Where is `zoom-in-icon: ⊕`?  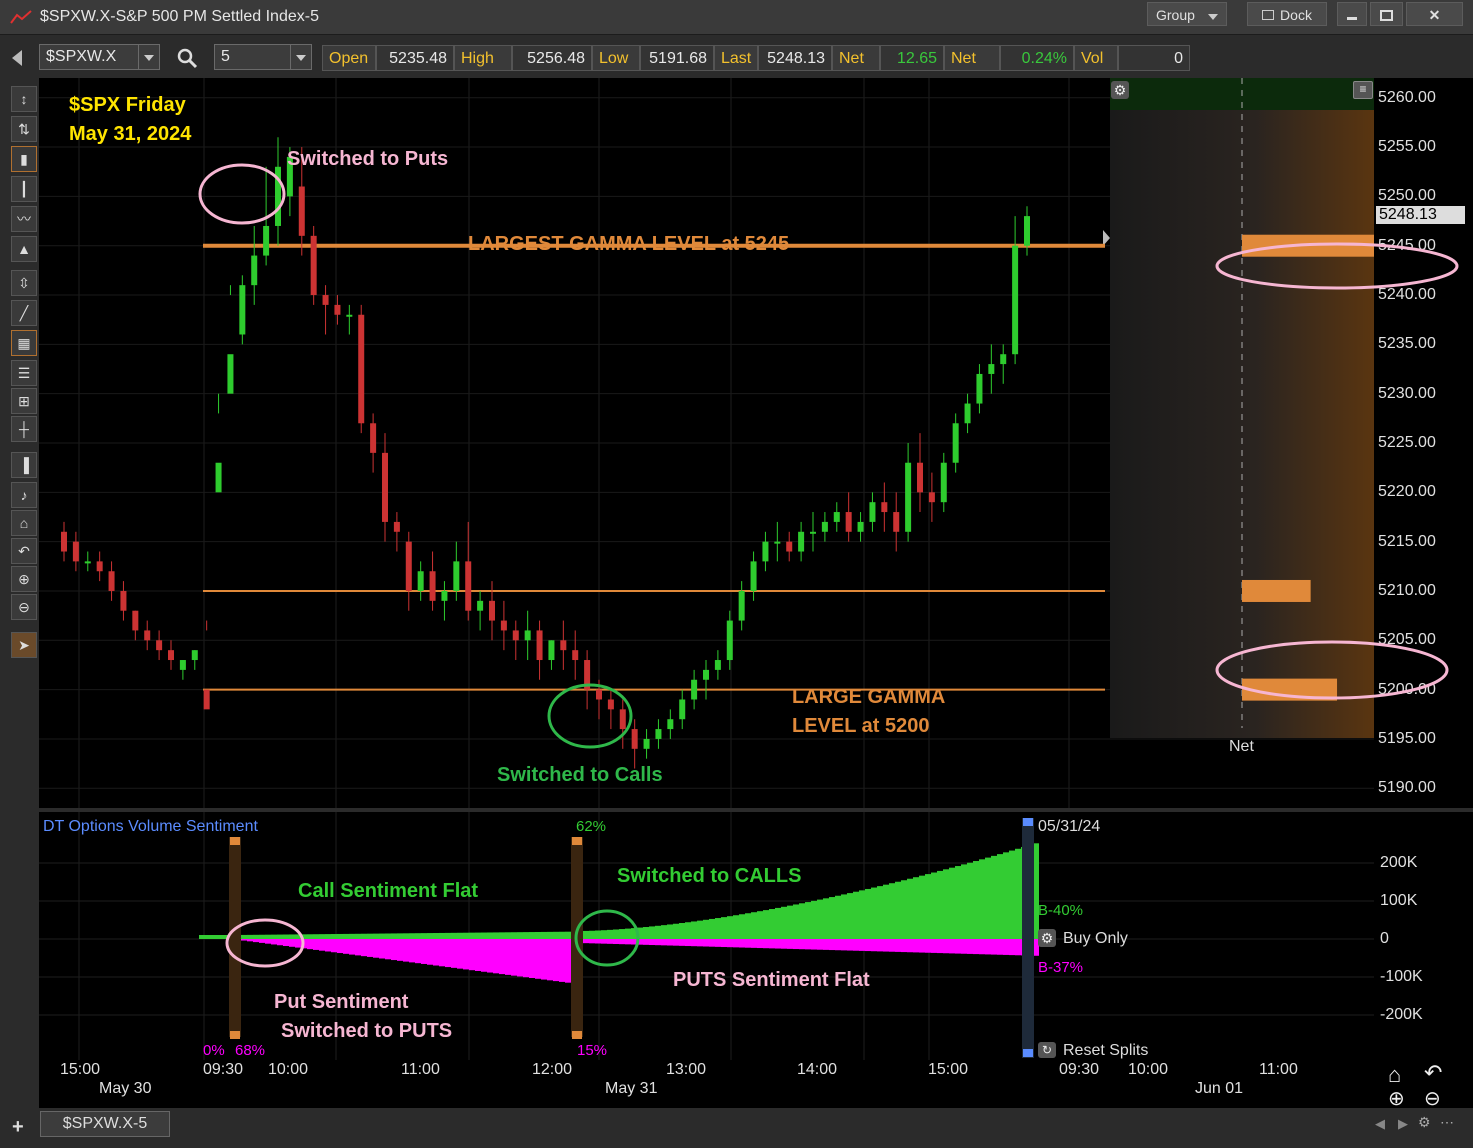
zoom-in-icon: ⊕ is located at coordinates (24, 579).